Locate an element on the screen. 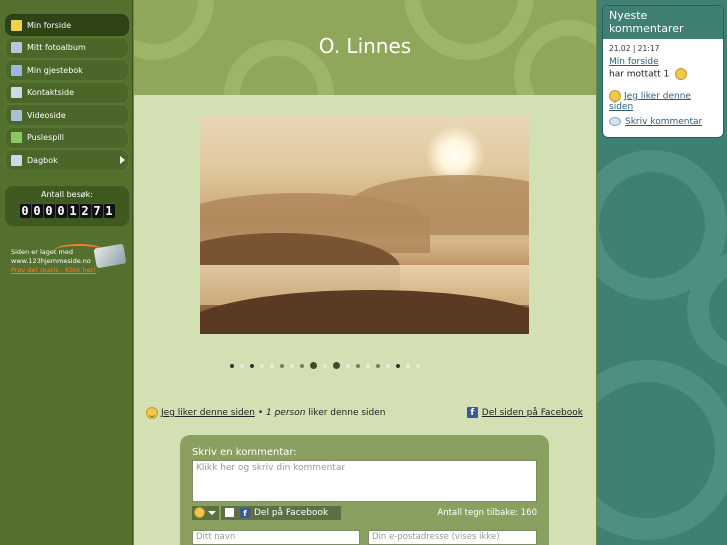  ring-decoration is located at coordinates (662, 450).